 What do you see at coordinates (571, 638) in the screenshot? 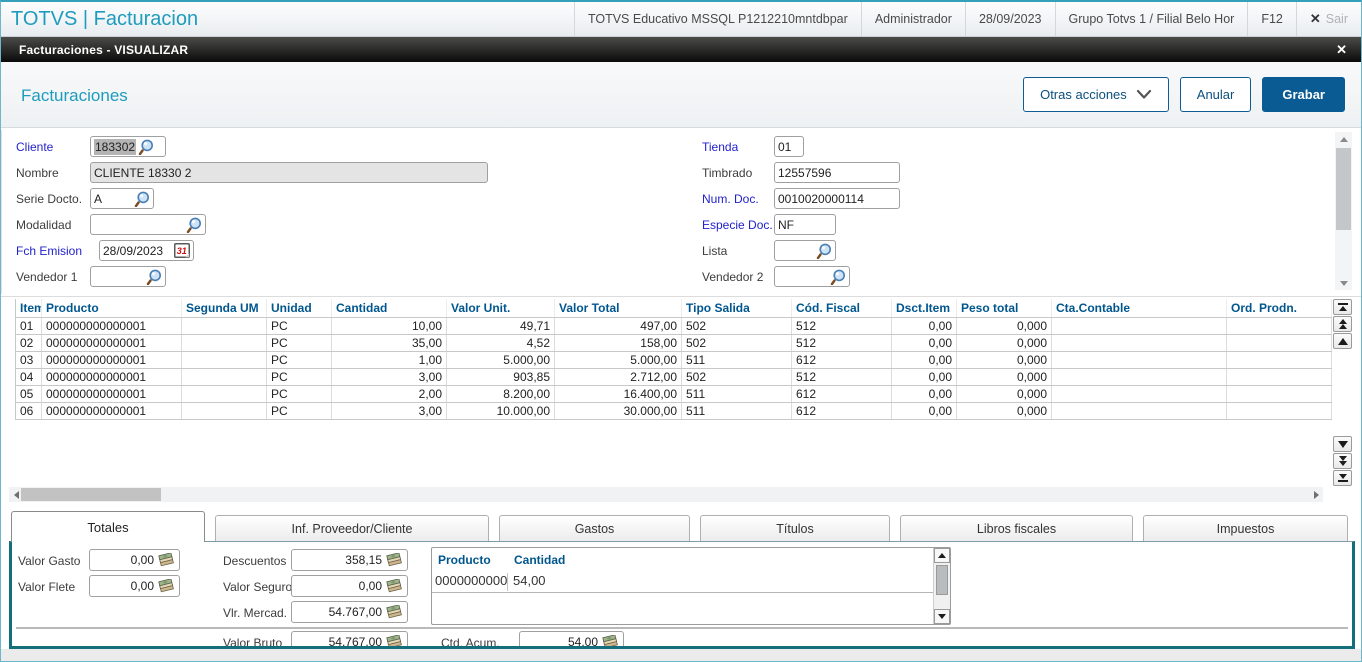
I see `ctd-acum-field: 54,00` at bounding box center [571, 638].